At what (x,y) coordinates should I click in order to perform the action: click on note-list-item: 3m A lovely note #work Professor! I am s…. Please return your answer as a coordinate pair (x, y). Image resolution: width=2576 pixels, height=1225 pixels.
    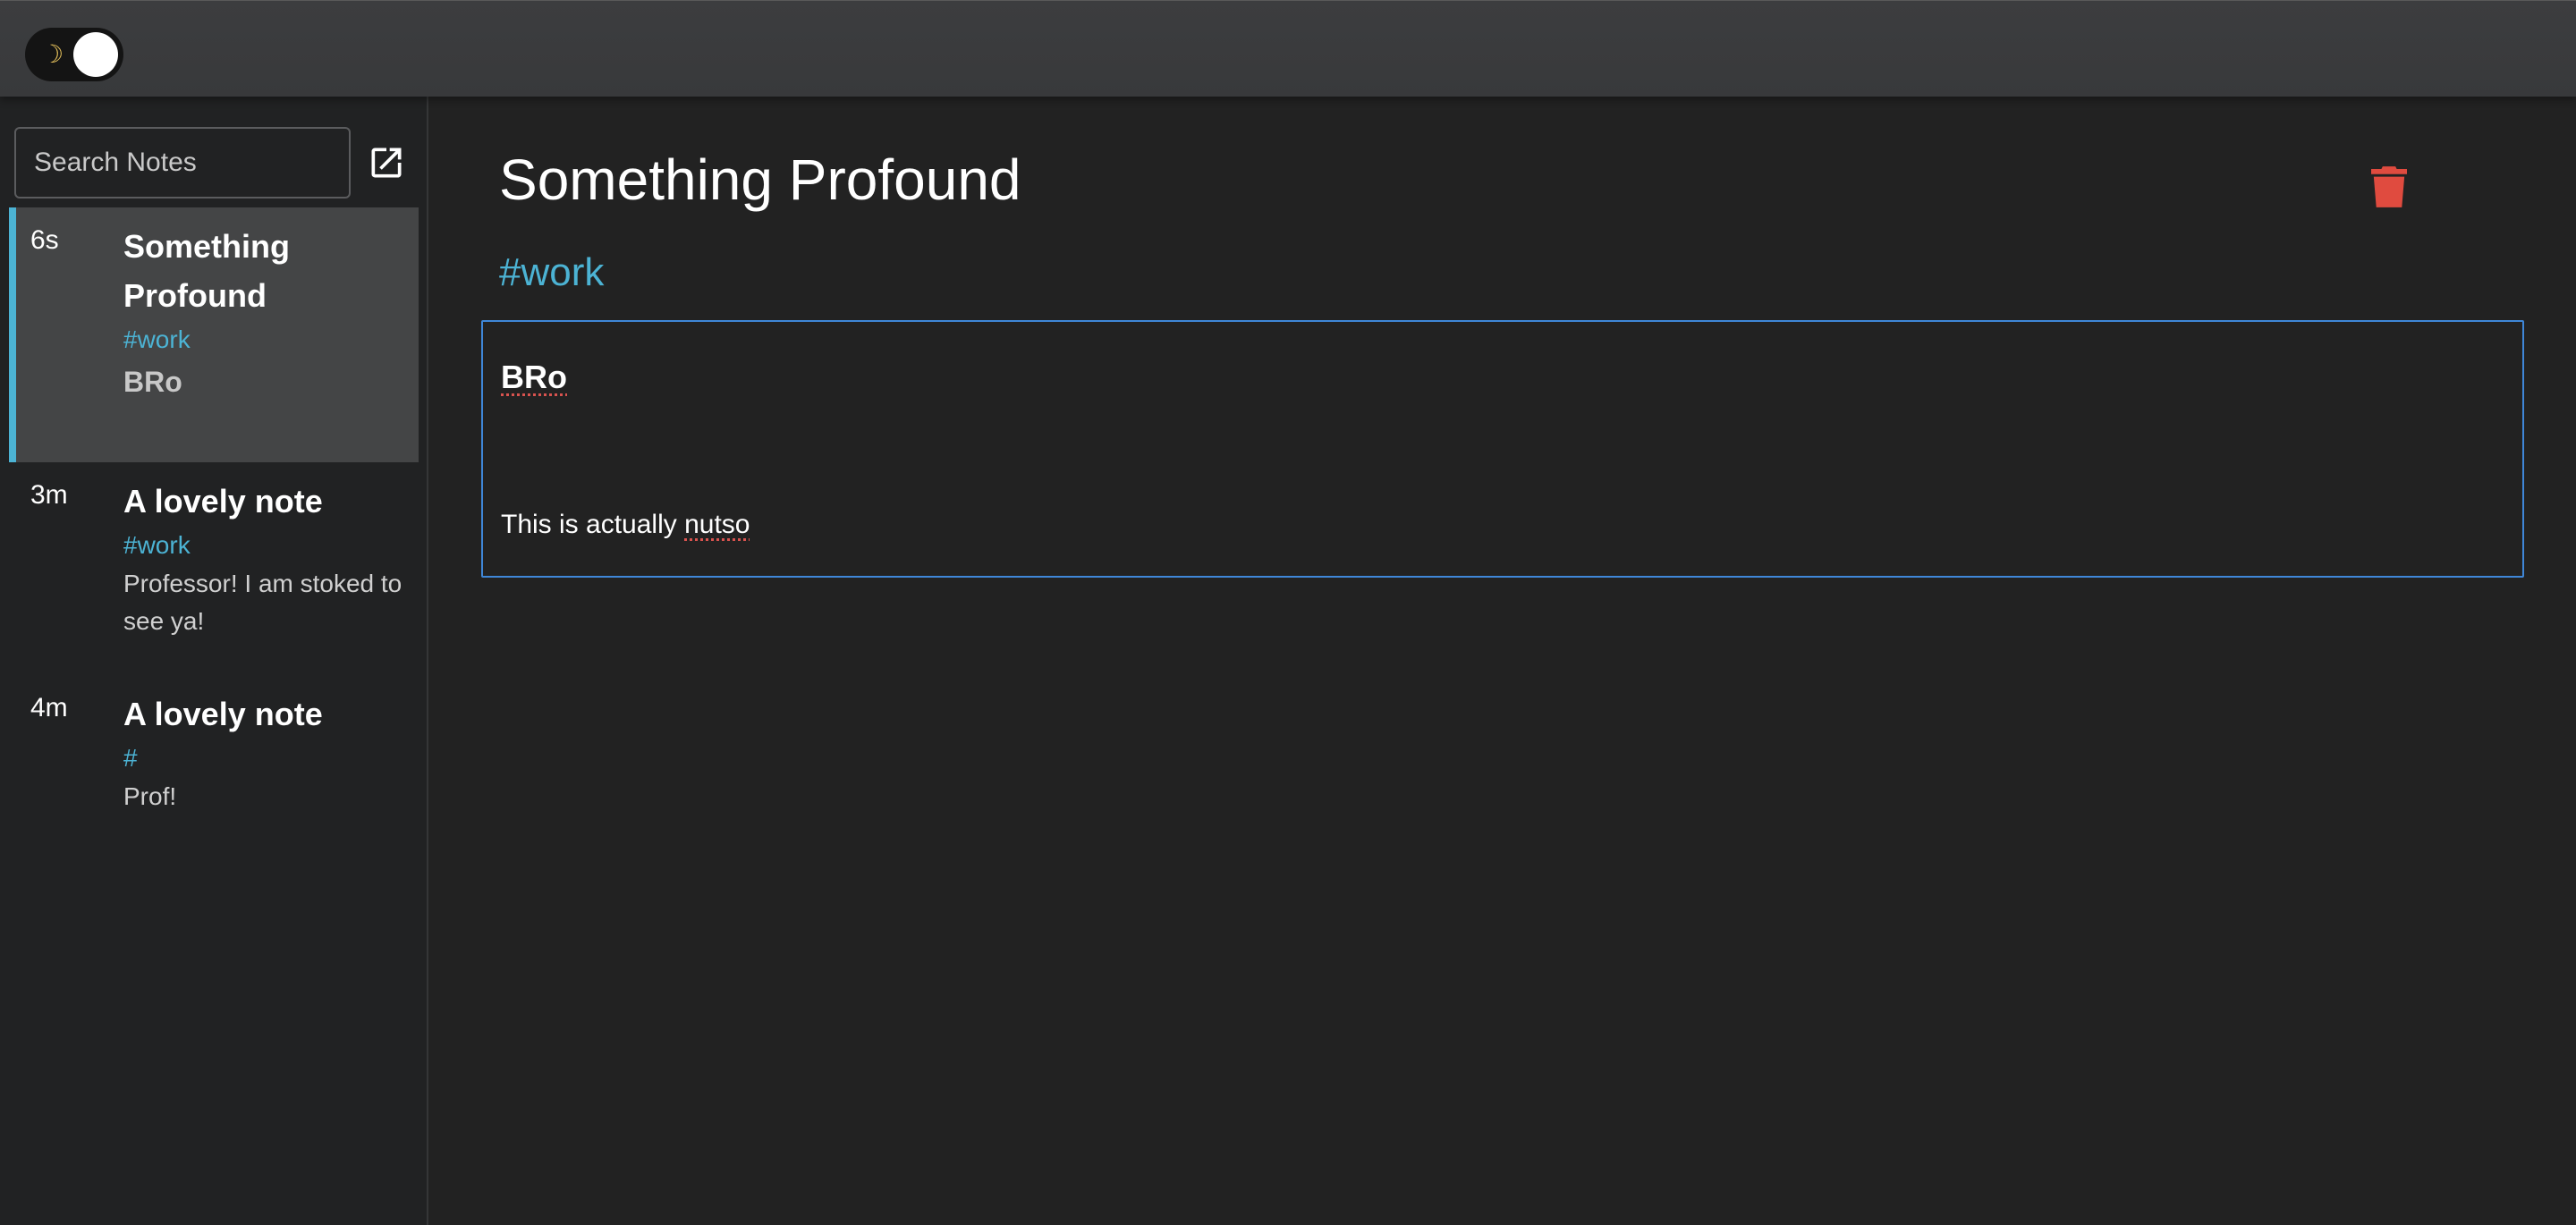
    Looking at the image, I should click on (214, 568).